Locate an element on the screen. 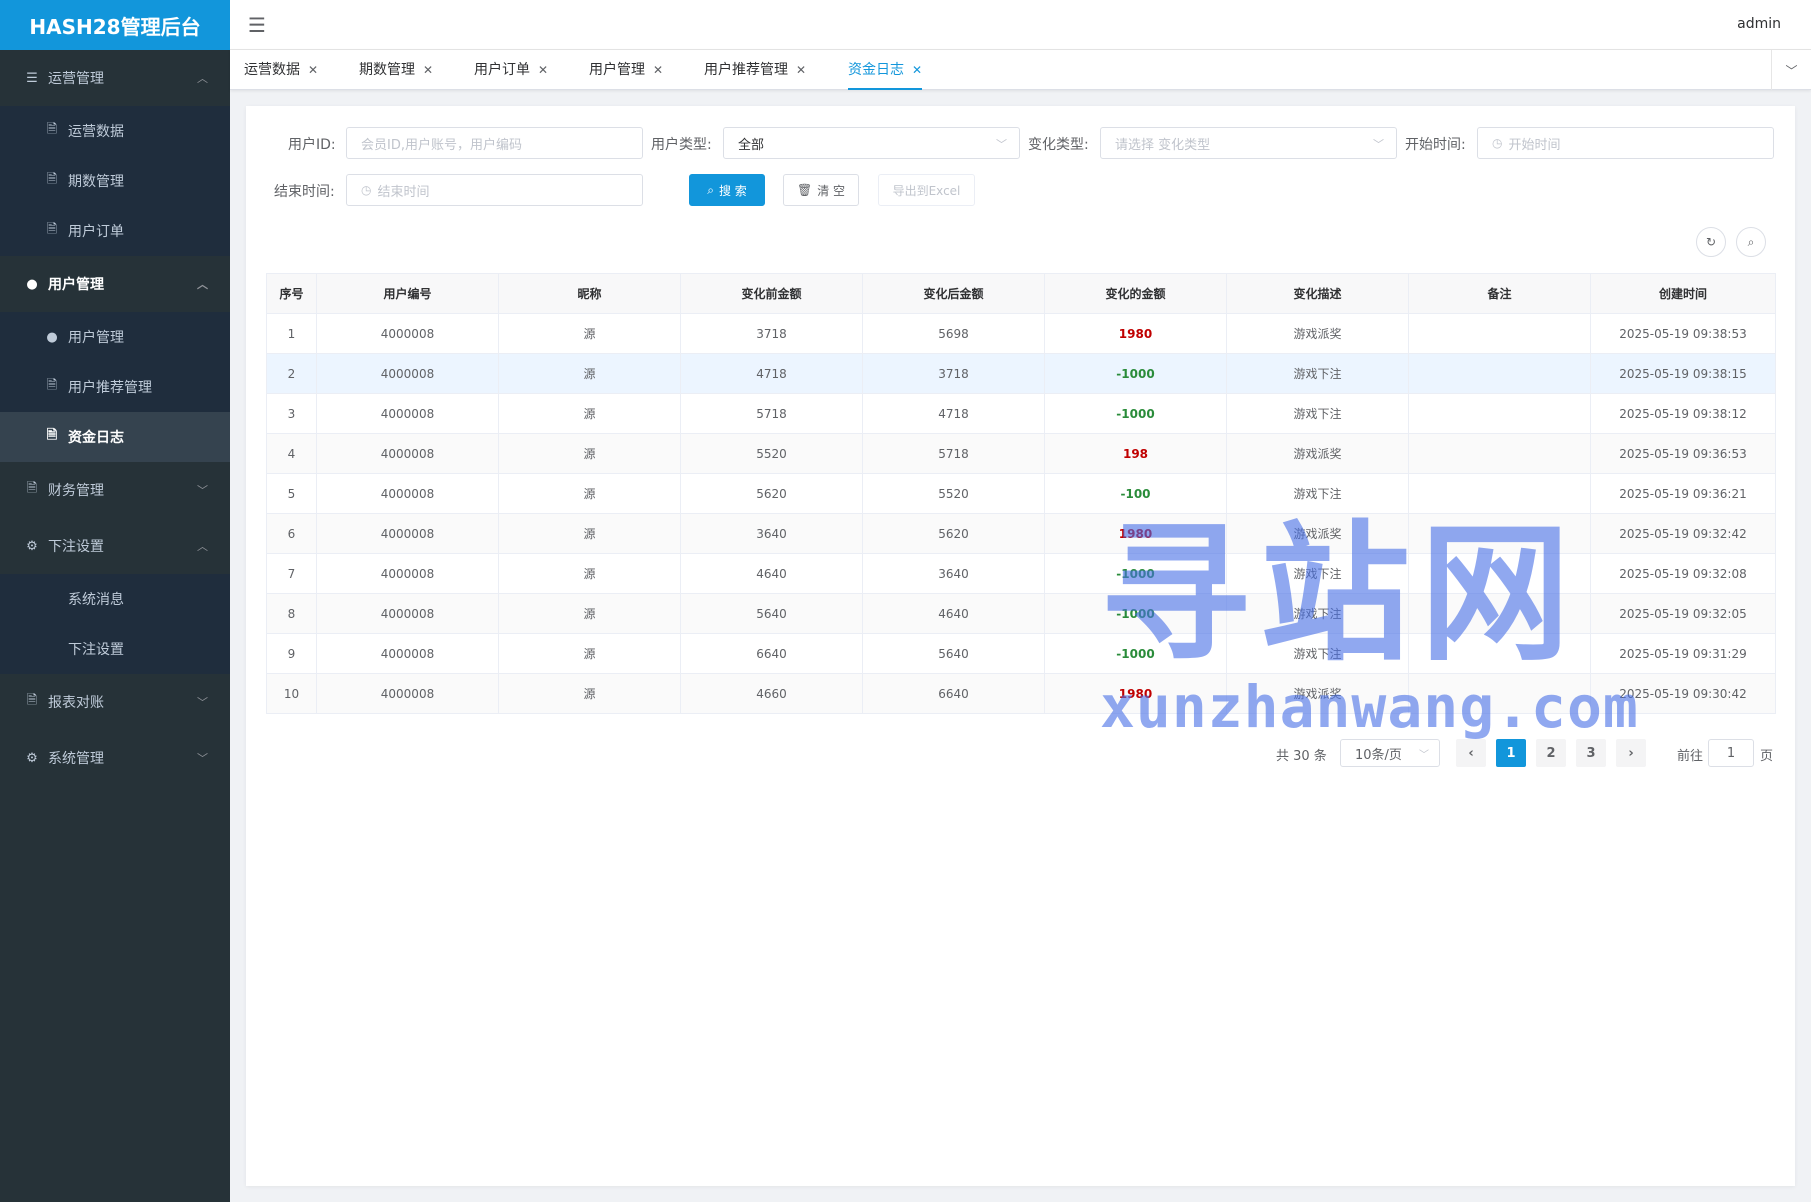 This screenshot has height=1202, width=1811. clear-button: 🗑 清 空 is located at coordinates (821, 190).